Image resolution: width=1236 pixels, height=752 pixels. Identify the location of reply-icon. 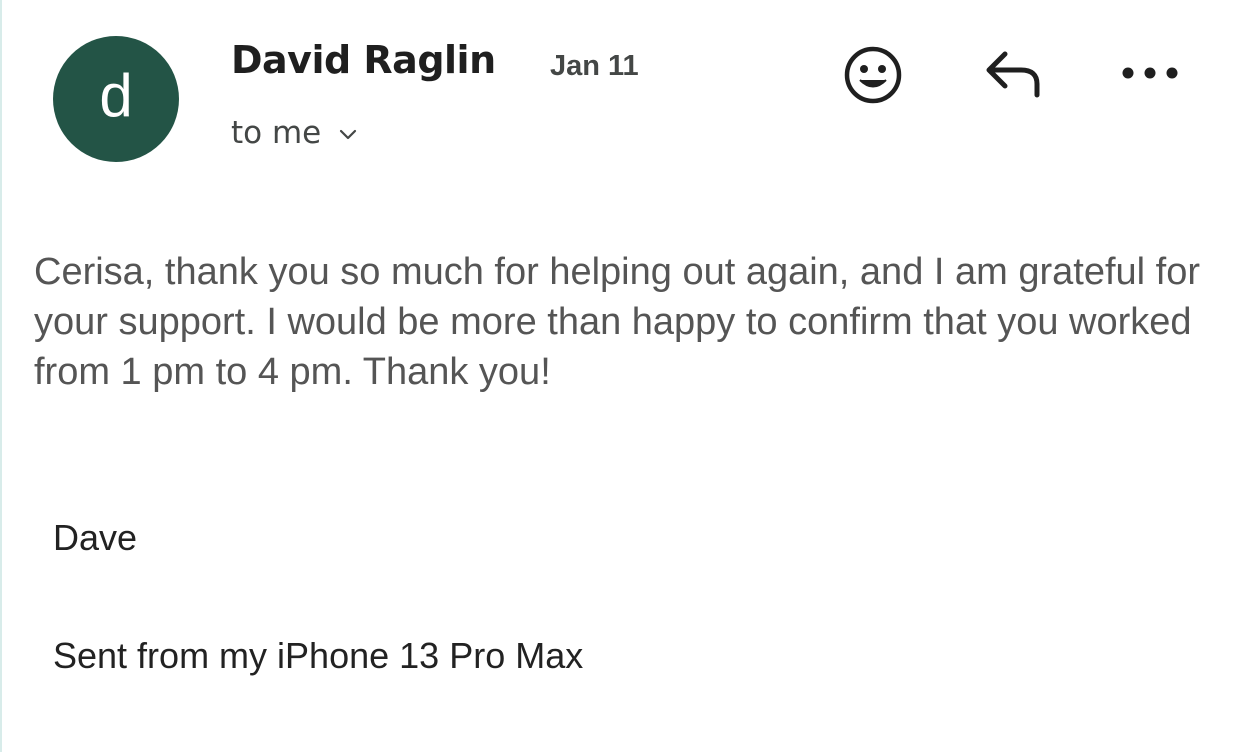
(1013, 74).